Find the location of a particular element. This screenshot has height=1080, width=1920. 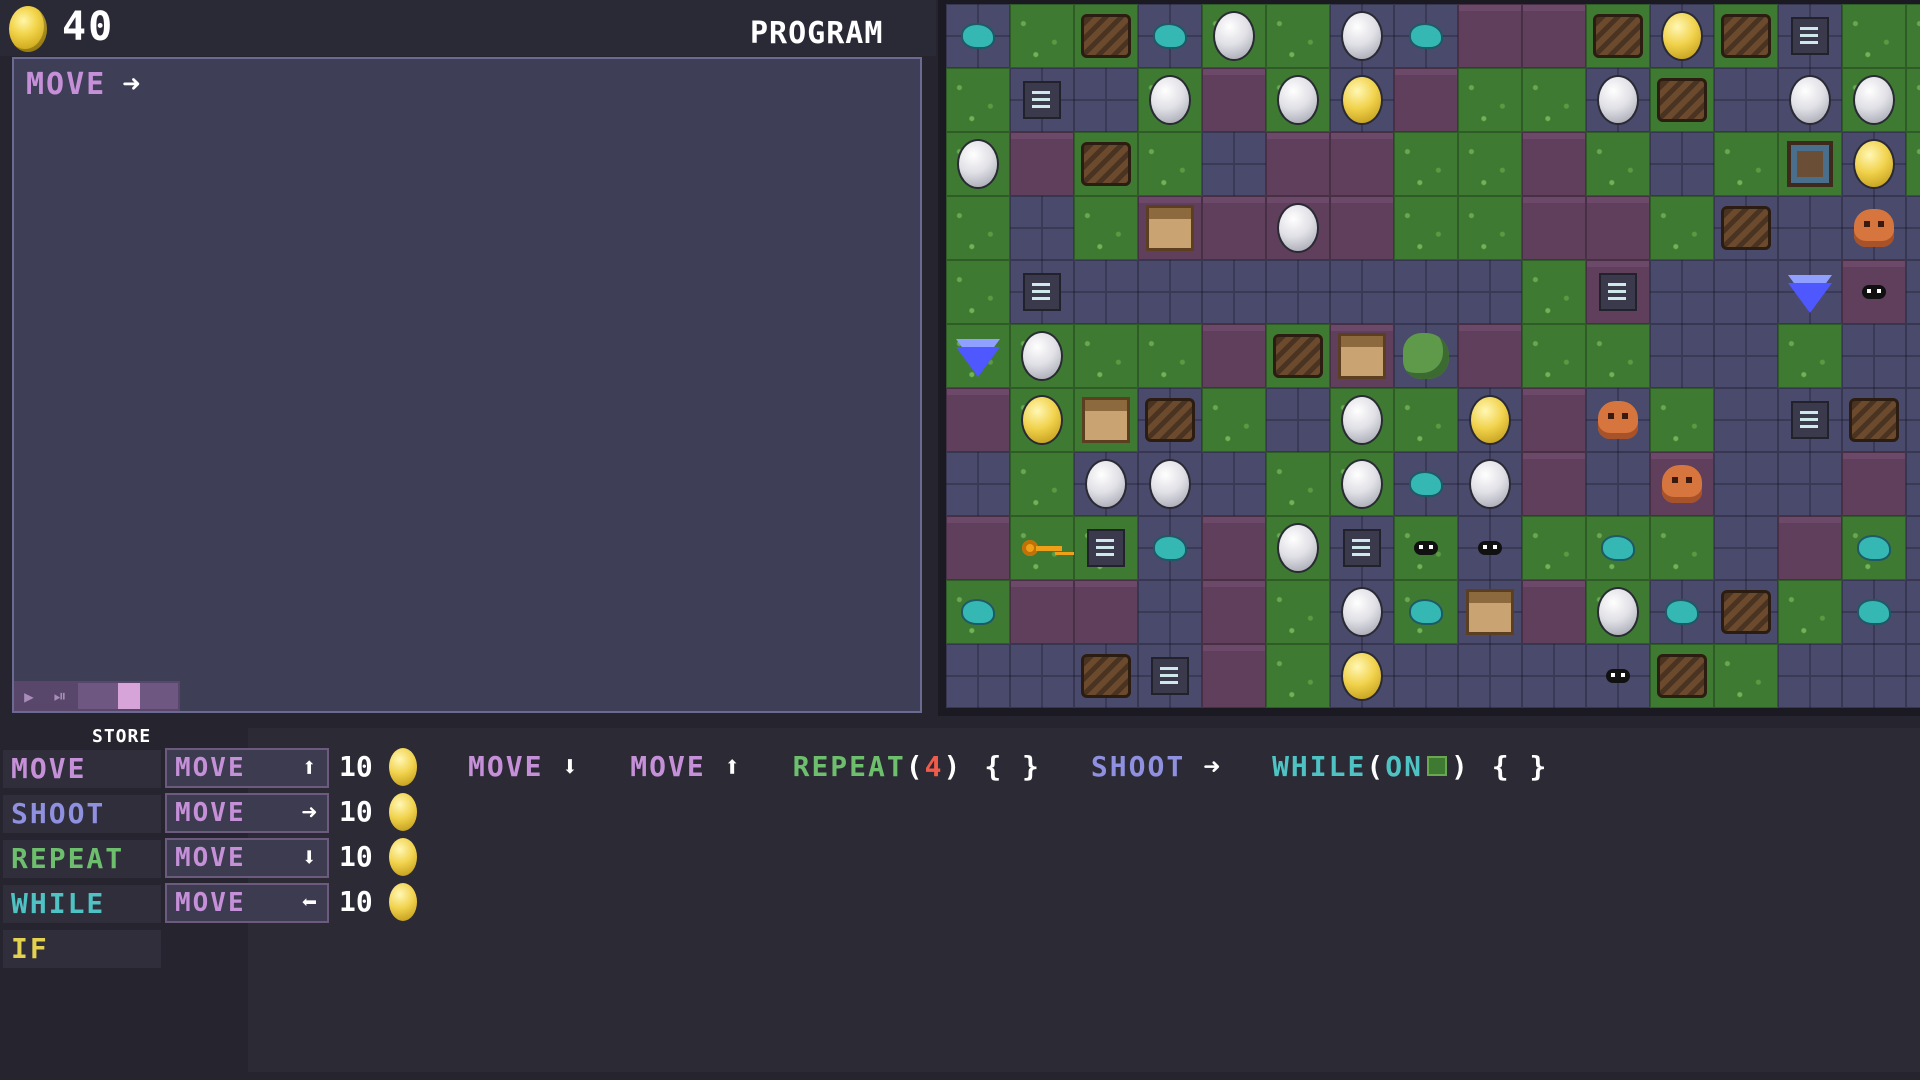

top-hud: 40 PROGRAM is located at coordinates (468, 28).